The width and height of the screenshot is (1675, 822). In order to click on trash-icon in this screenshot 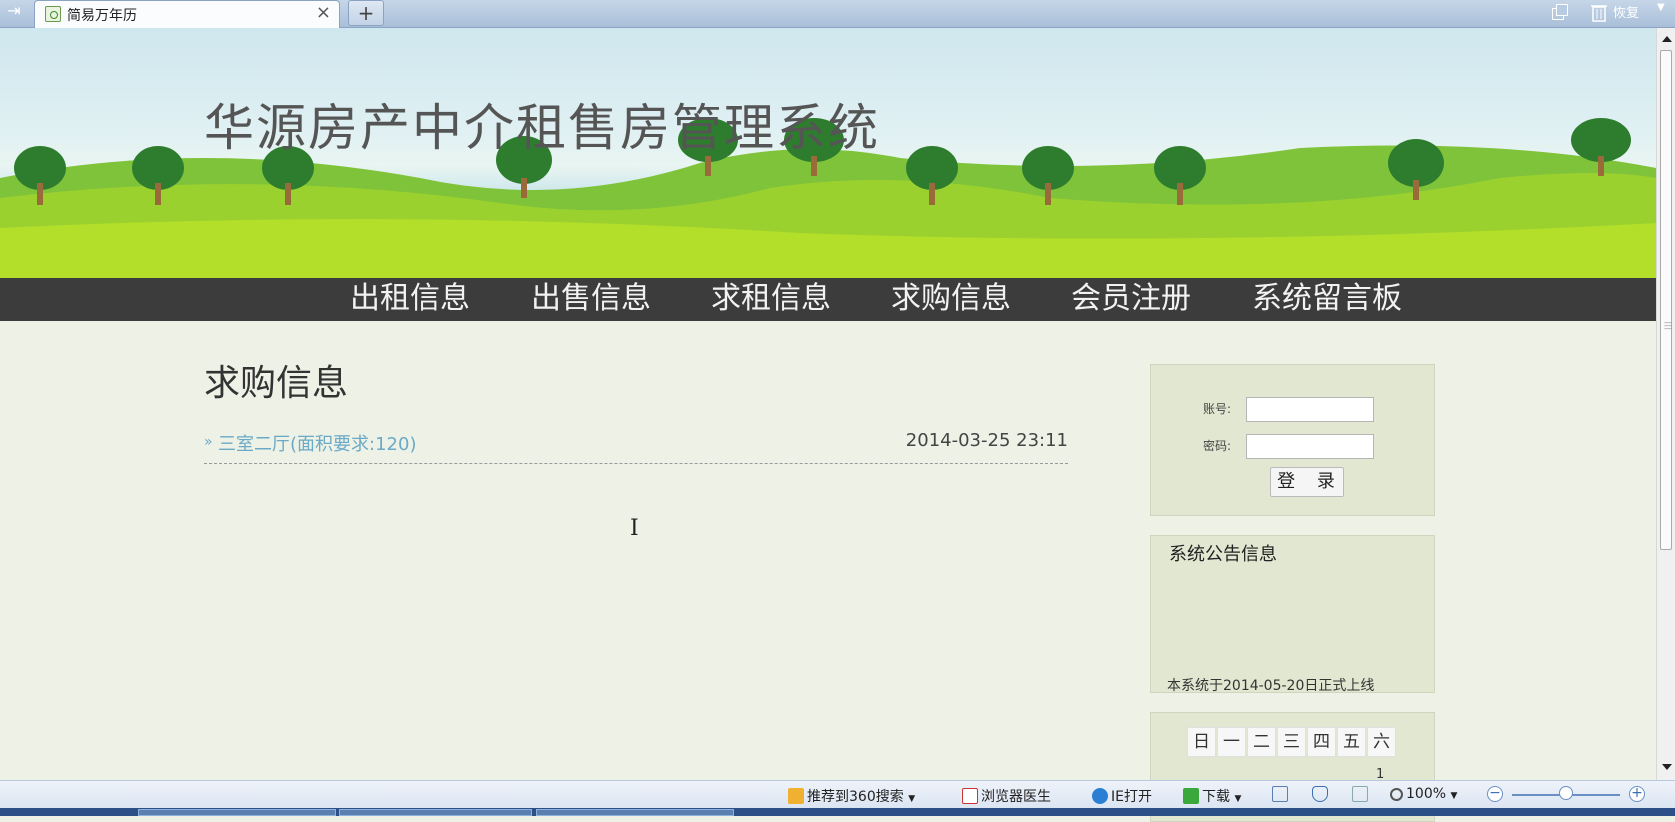, I will do `click(1599, 12)`.